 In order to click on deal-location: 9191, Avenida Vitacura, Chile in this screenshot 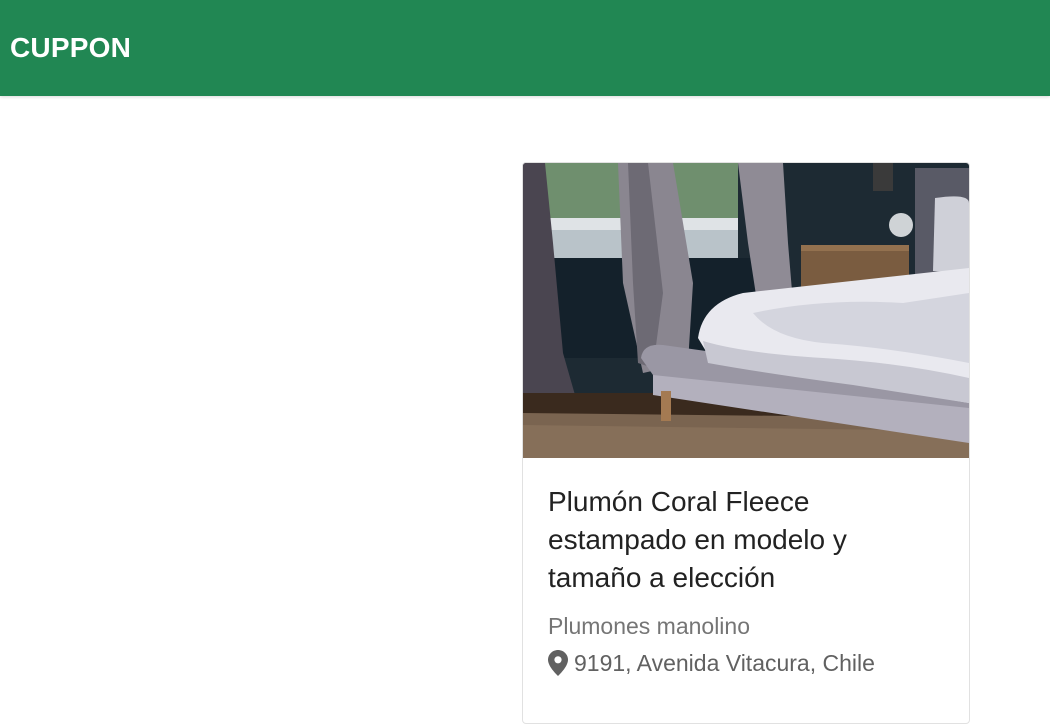, I will do `click(711, 663)`.